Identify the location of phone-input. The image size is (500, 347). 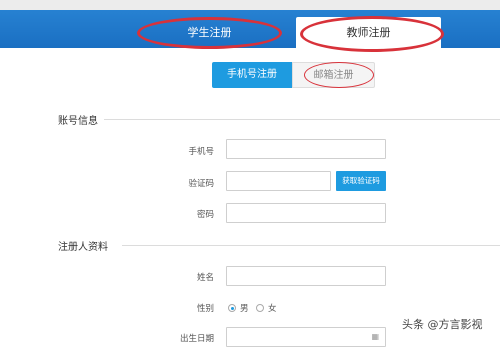
(306, 149).